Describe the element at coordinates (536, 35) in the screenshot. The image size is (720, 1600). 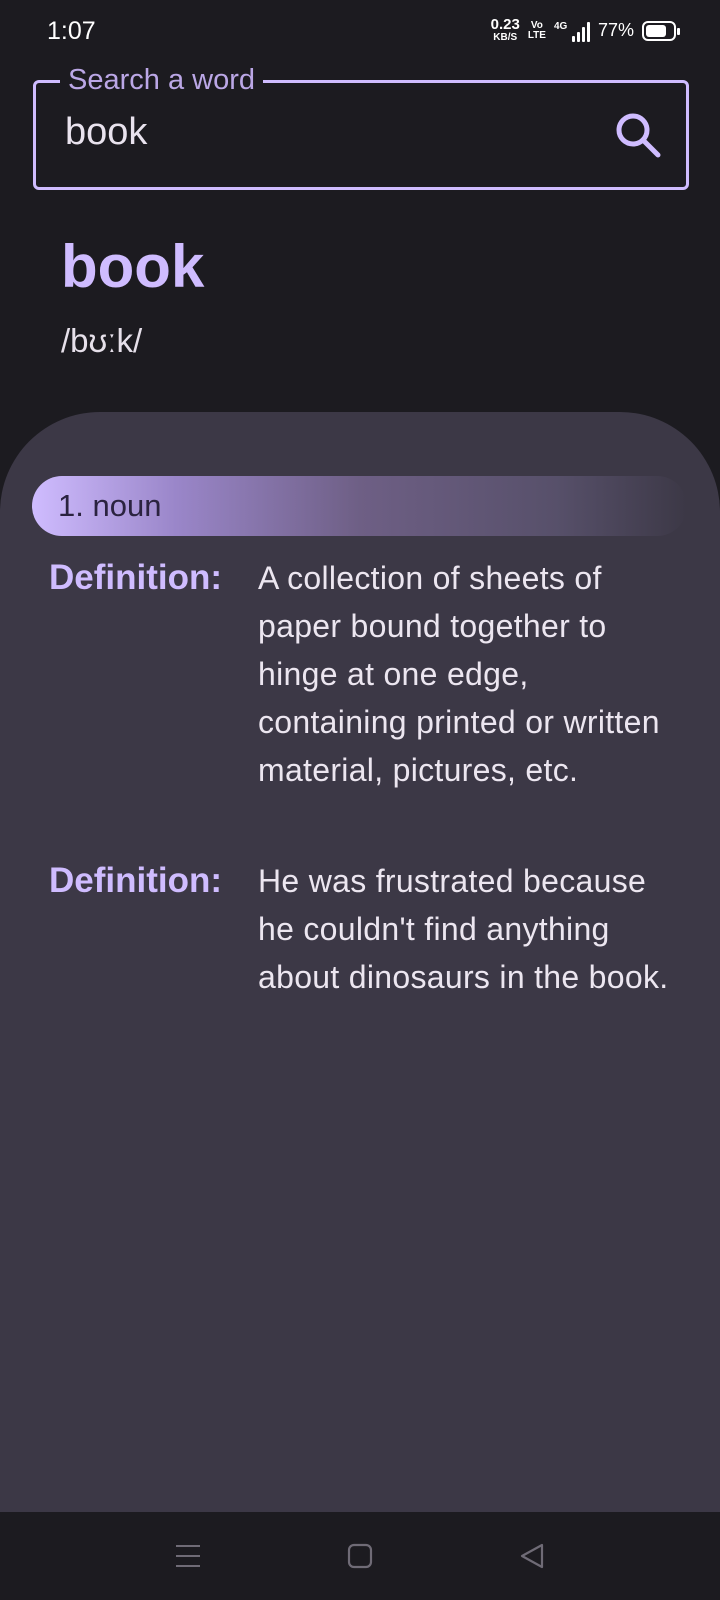
I see `volte-bottom: LTE` at that location.